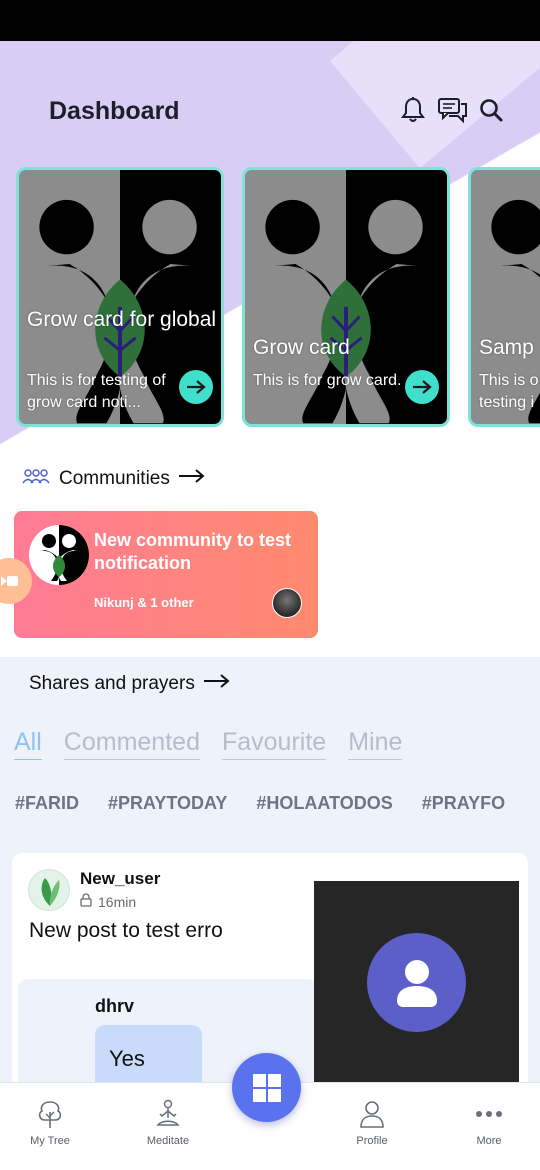 This screenshot has height=1170, width=540. I want to click on video-avatar, so click(416, 982).